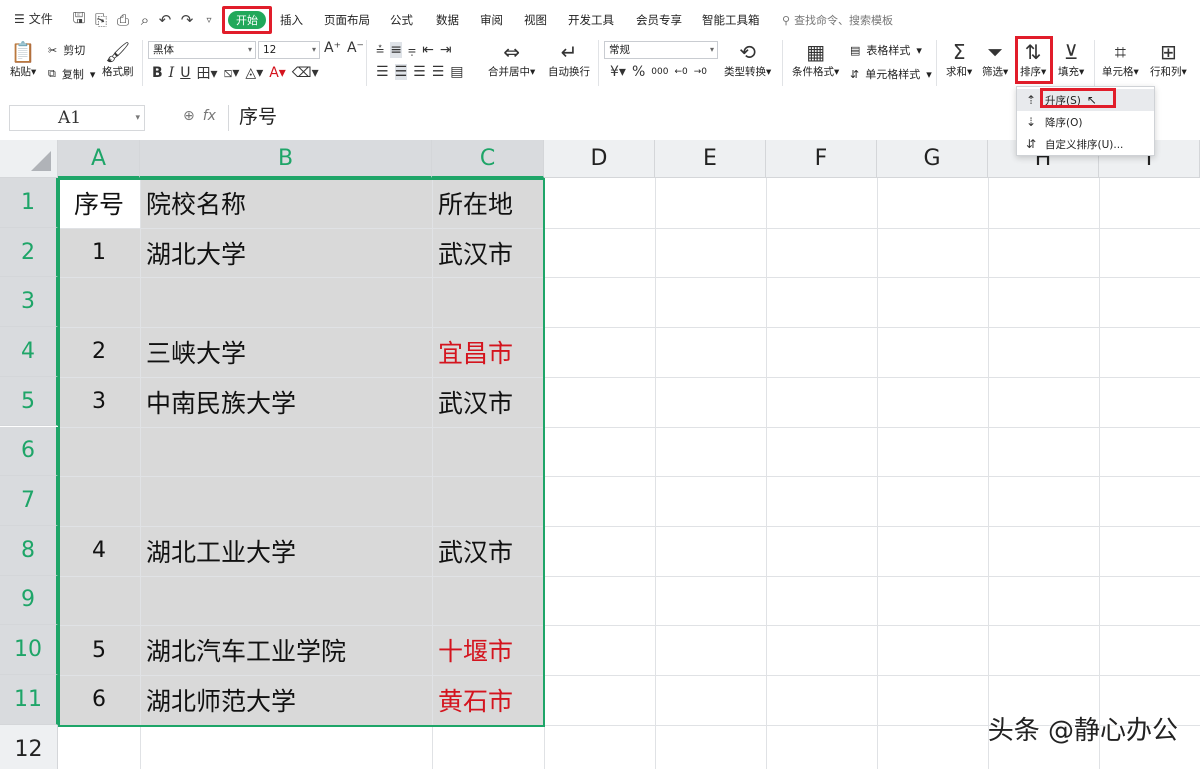 This screenshot has height=769, width=1200. I want to click on format-painter-label: 格式刷, so click(118, 72).